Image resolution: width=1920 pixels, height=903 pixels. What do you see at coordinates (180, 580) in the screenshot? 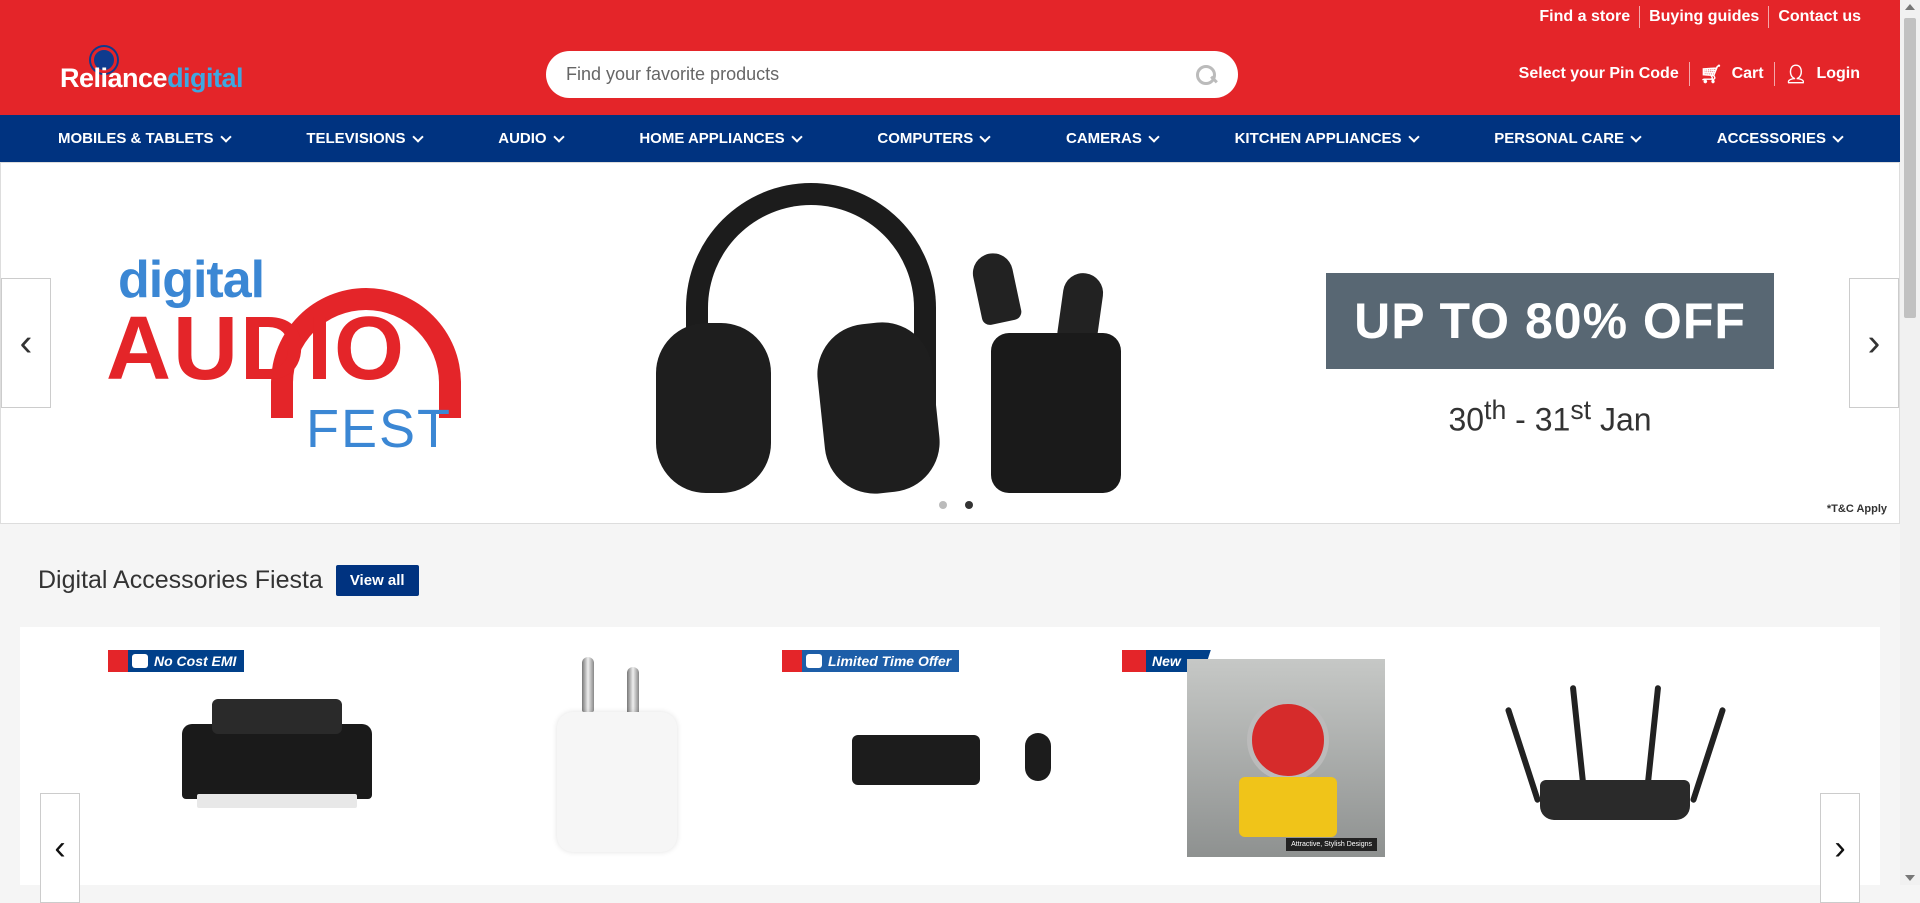
I see `section-title: Digital Accessories Fiesta` at bounding box center [180, 580].